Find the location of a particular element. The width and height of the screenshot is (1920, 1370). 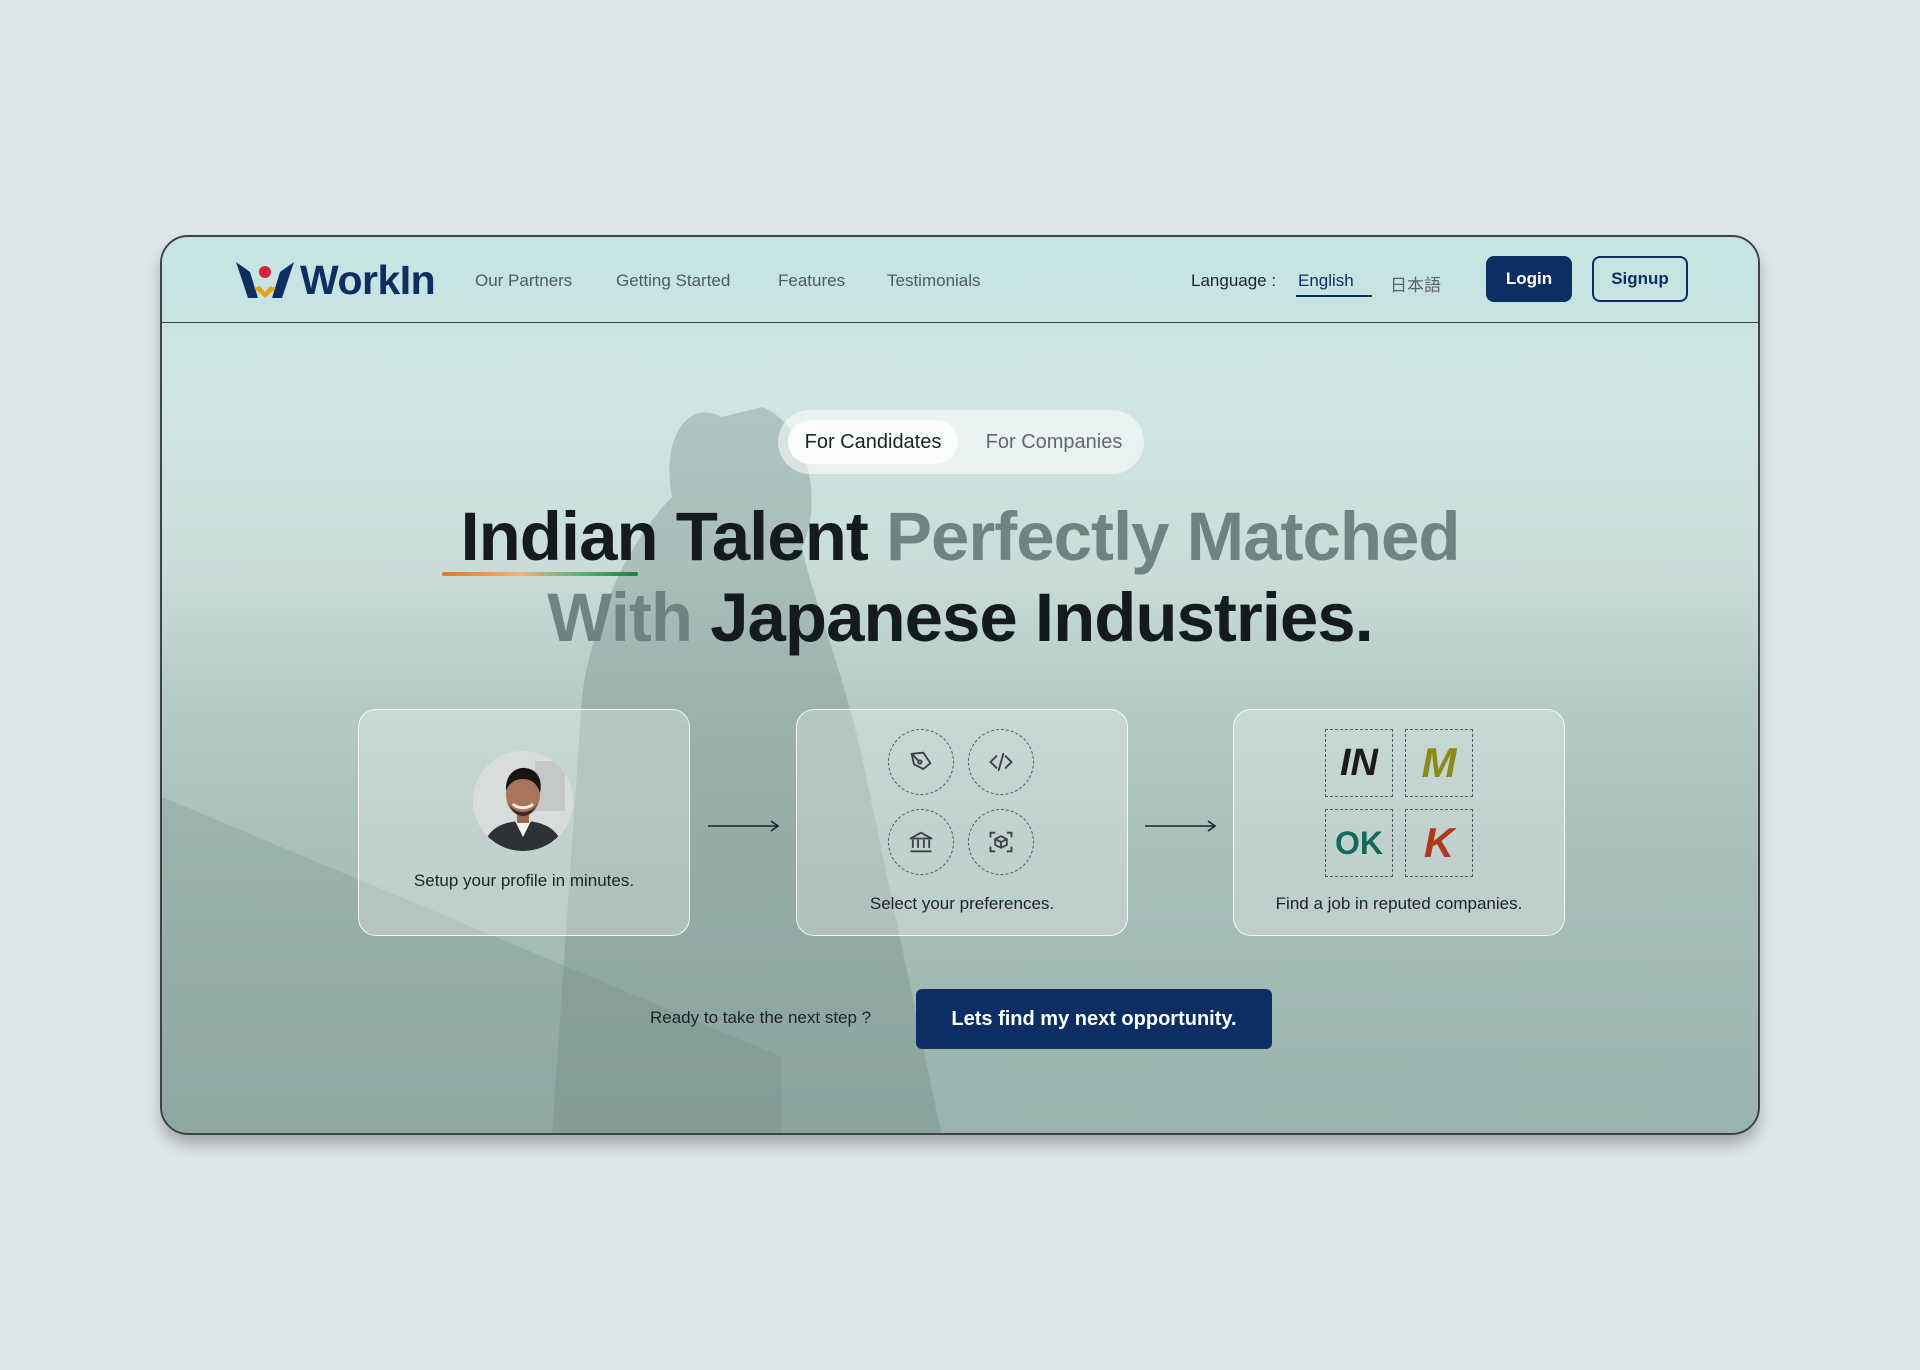

step-card-preferences: Select your preferences. is located at coordinates (962, 822).